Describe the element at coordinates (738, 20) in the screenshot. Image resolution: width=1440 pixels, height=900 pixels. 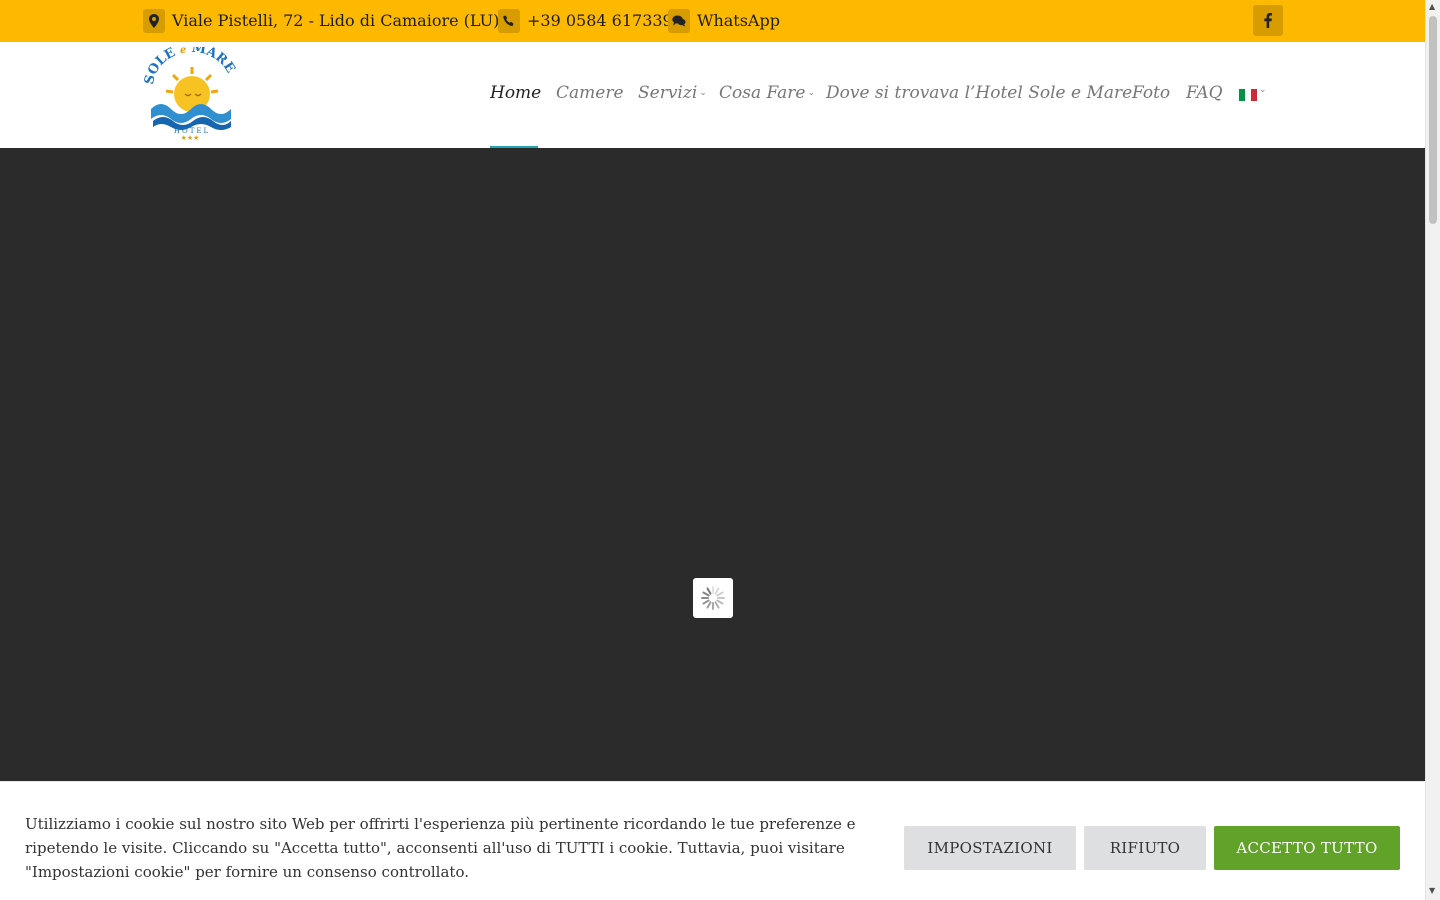
I see `whatsapp-text: WhatsApp` at that location.